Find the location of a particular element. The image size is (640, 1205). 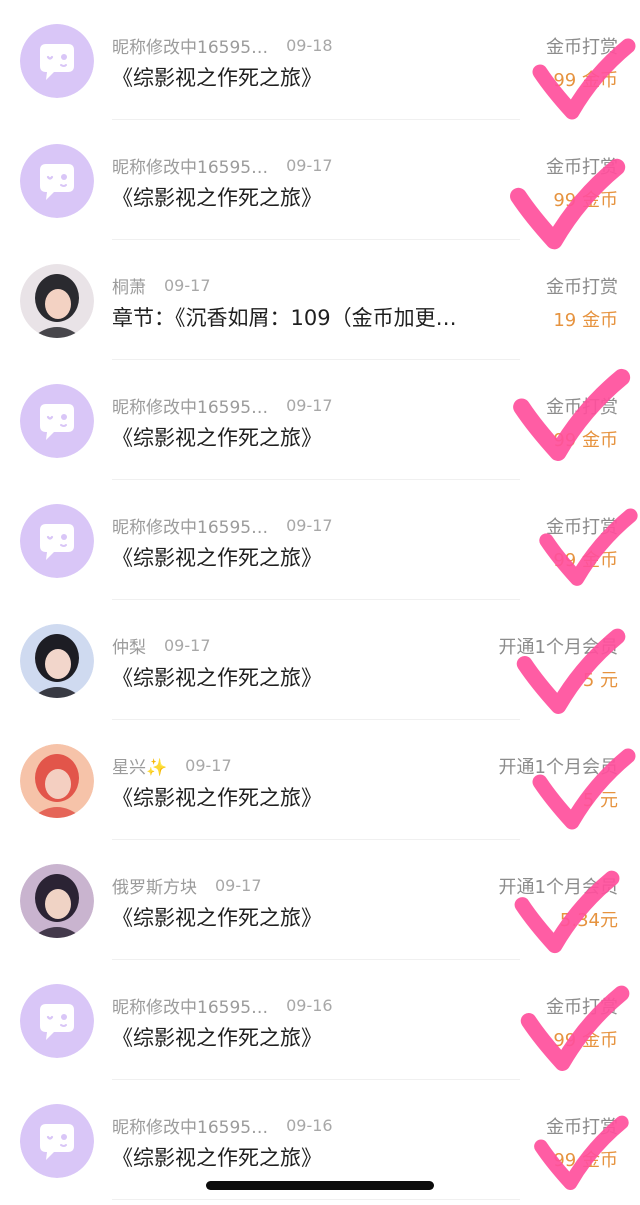

sender-name: 俄罗斯方块 is located at coordinates (154, 885).